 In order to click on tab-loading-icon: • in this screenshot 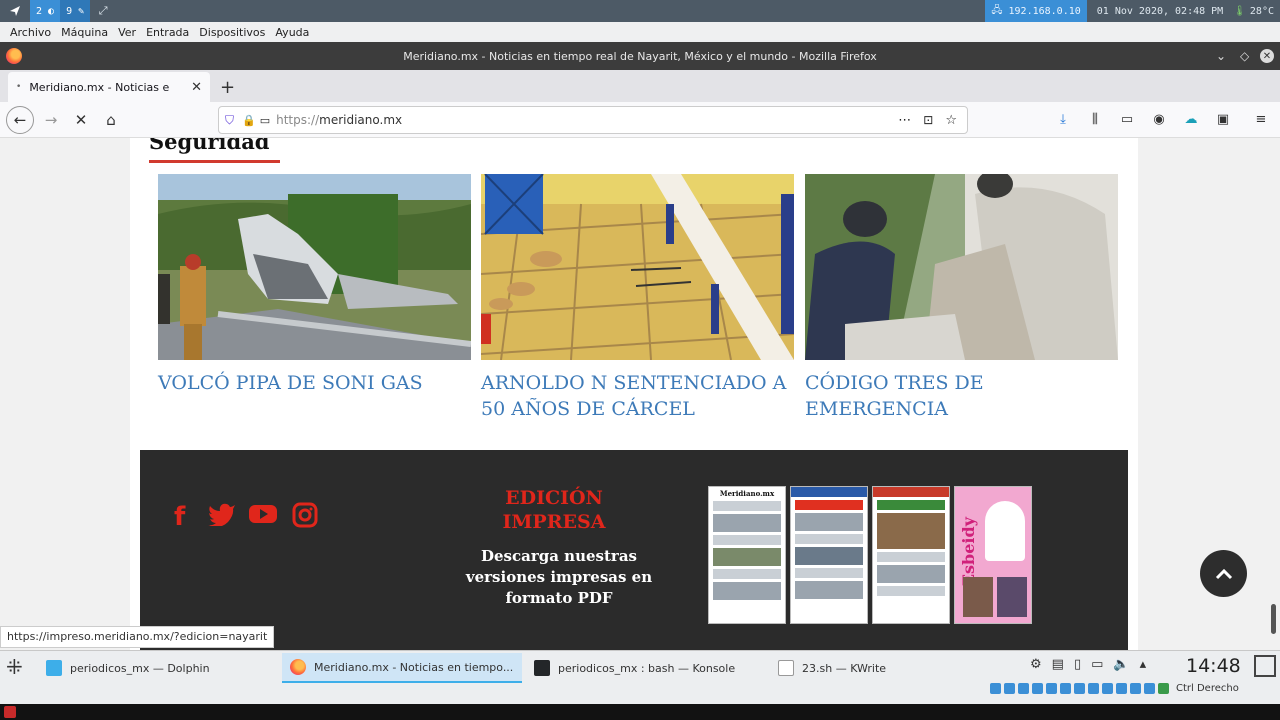, I will do `click(19, 87)`.